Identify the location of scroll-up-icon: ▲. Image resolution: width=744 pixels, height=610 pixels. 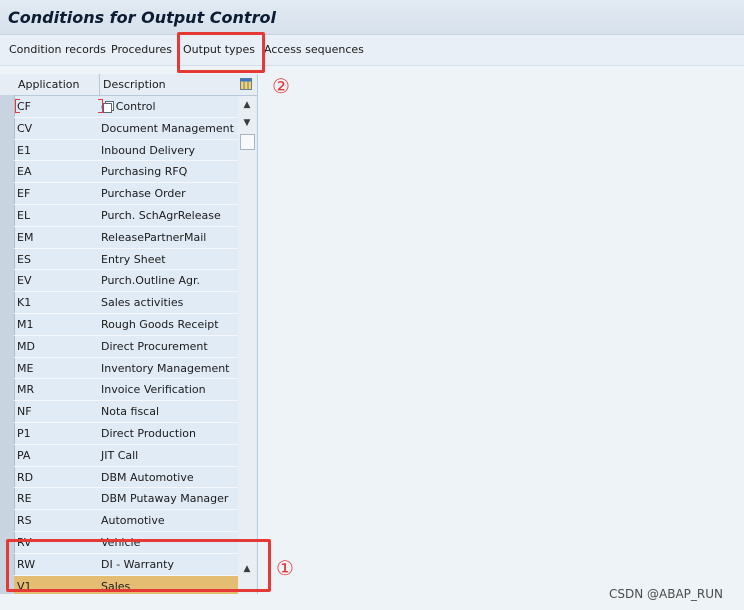
(247, 105).